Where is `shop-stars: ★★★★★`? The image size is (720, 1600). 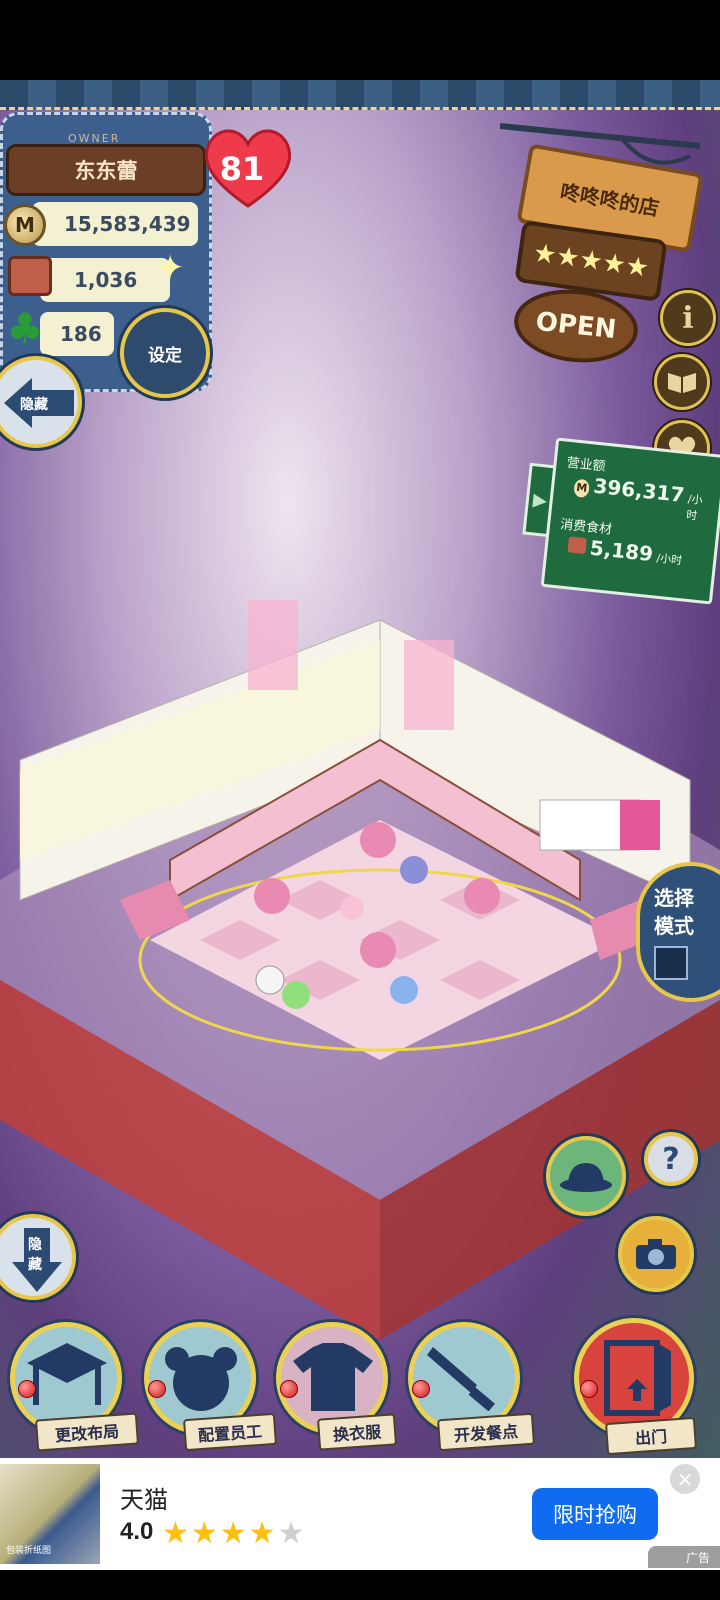
shop-stars: ★★★★★ is located at coordinates (591, 261).